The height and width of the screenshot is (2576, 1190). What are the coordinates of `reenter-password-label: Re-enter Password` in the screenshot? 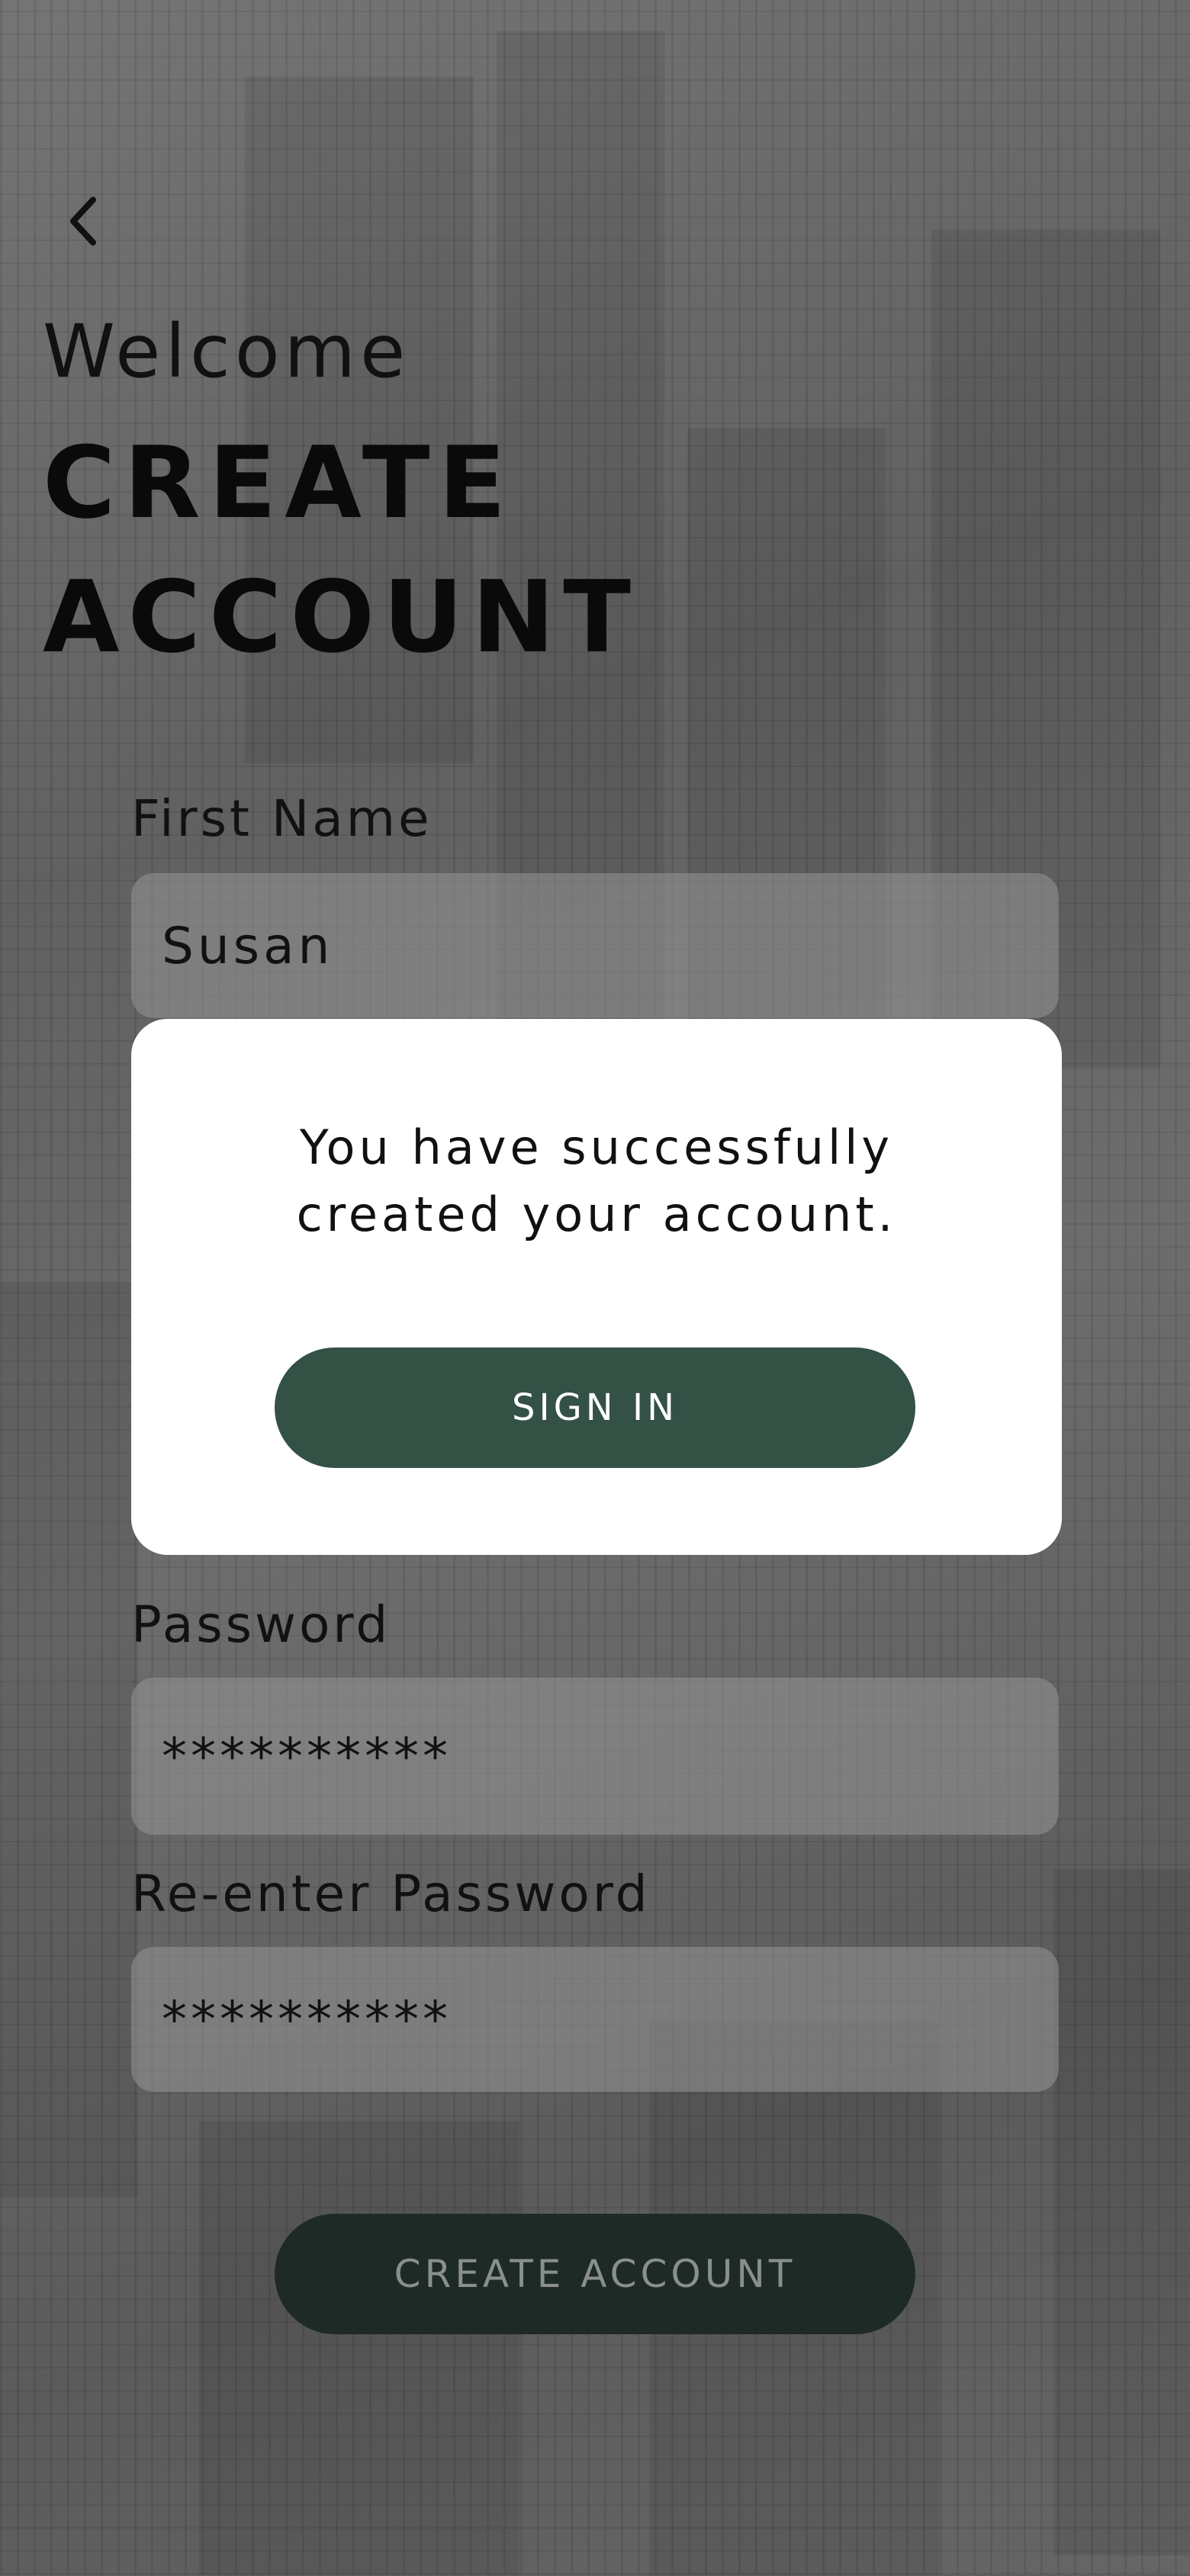 It's located at (391, 1894).